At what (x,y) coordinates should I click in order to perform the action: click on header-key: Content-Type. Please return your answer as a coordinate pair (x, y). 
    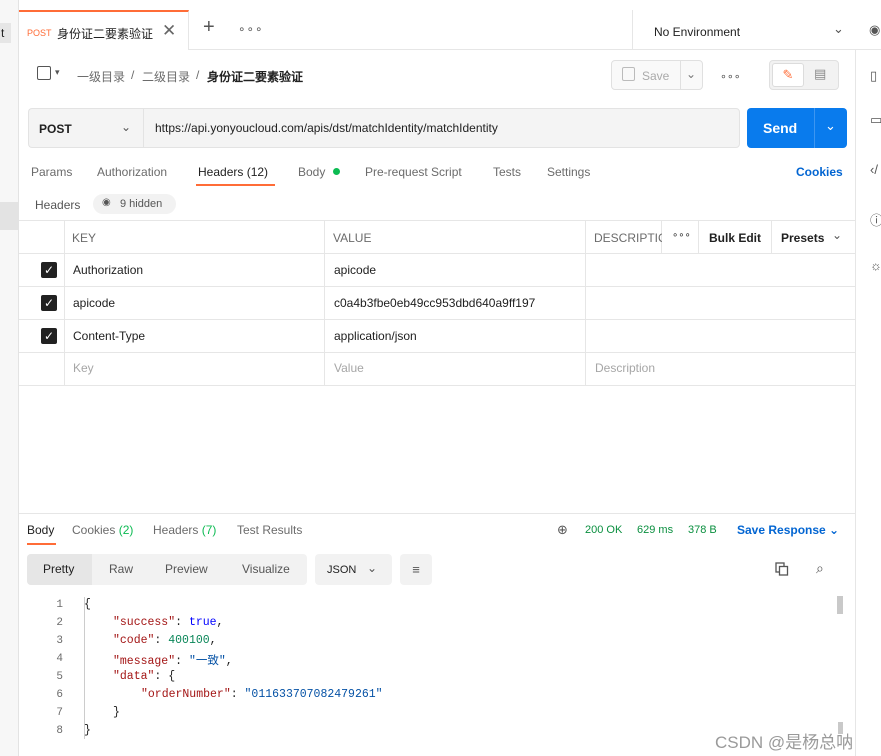
    Looking at the image, I should click on (109, 336).